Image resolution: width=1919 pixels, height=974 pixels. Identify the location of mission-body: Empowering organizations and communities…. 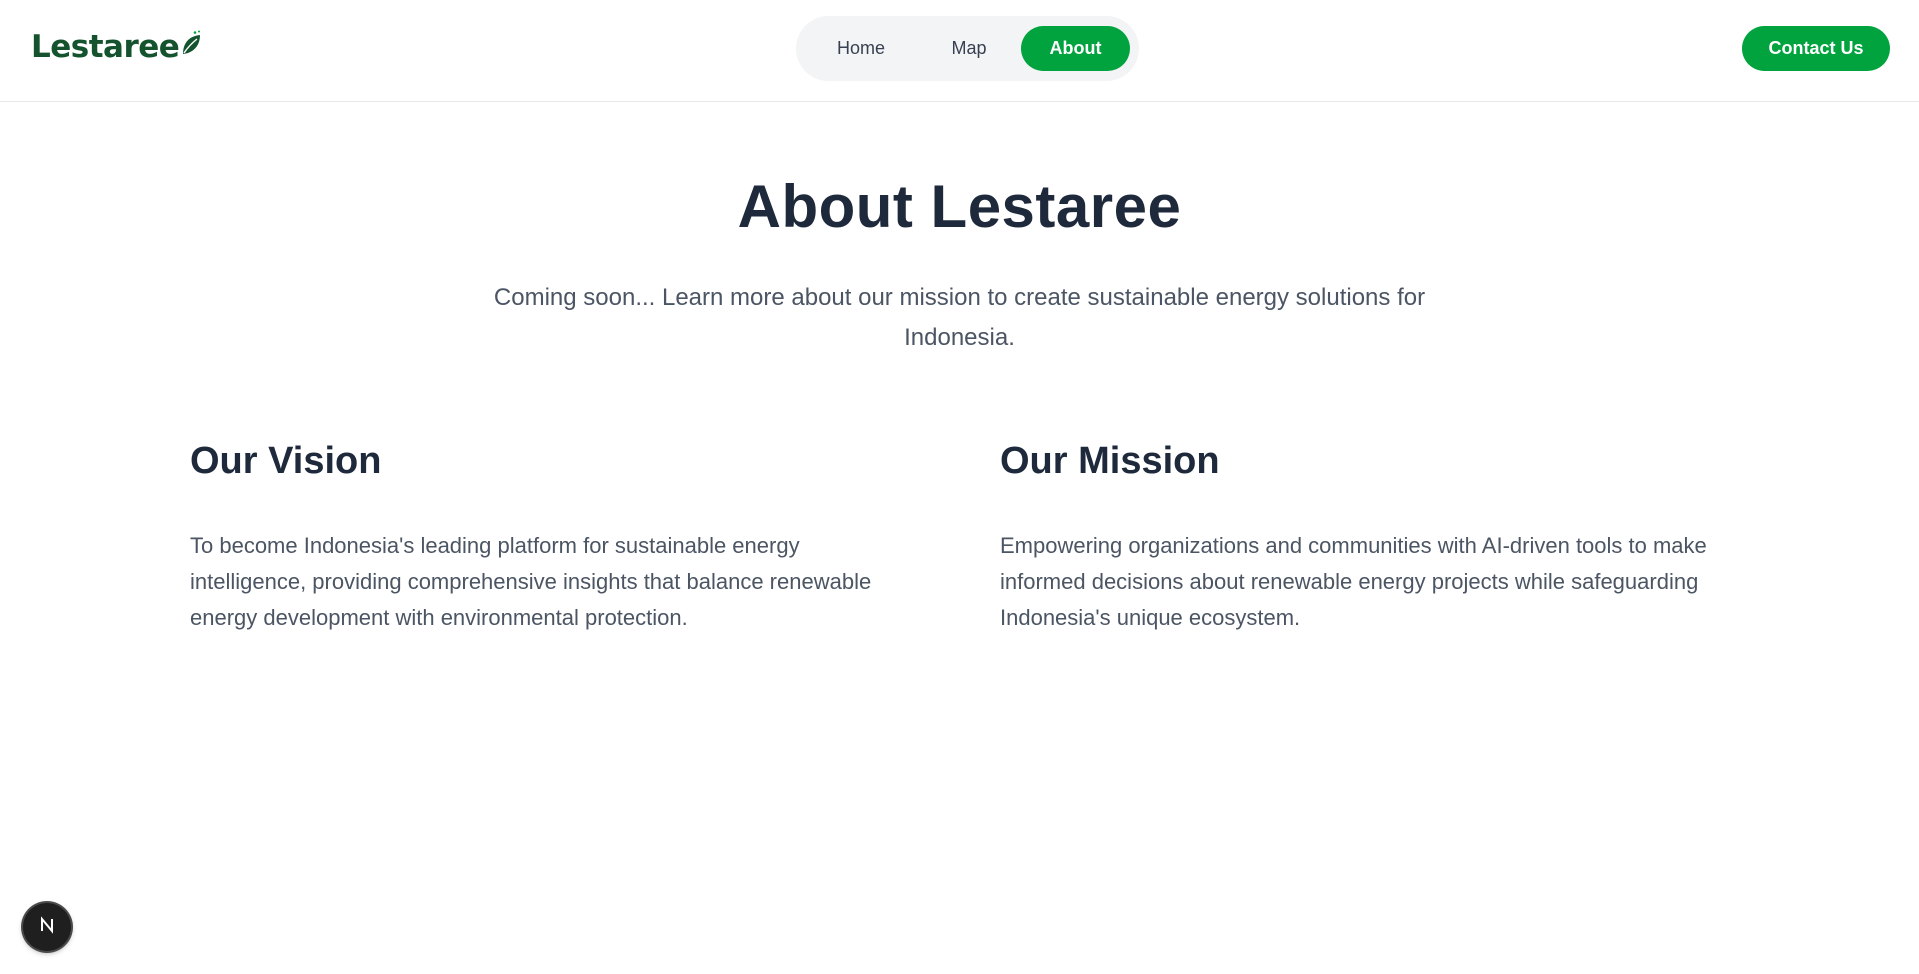
(1353, 581).